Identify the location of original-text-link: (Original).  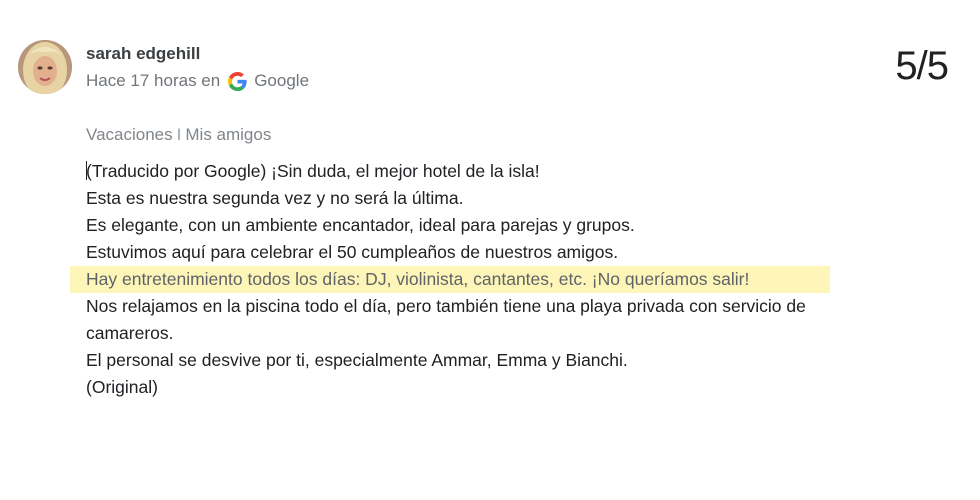
(496, 387).